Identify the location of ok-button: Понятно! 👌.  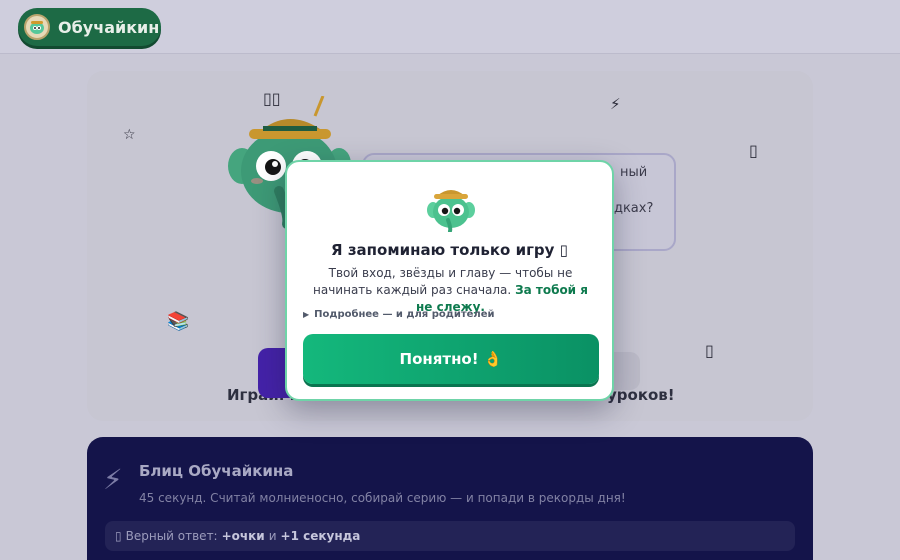
(451, 359).